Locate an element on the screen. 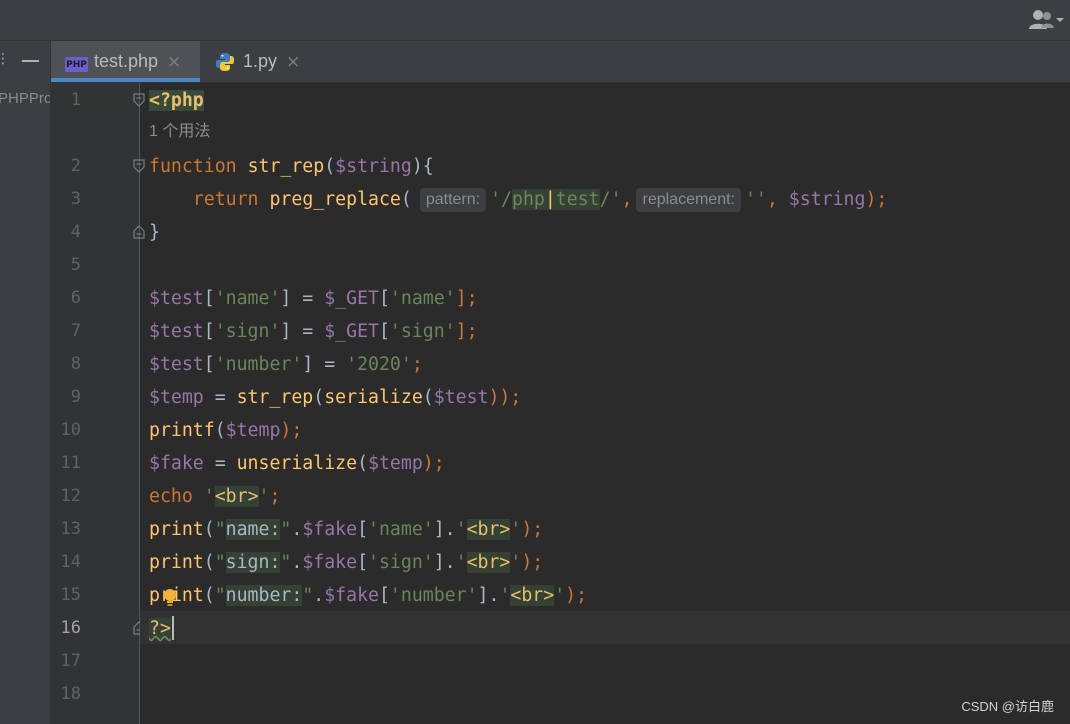 This screenshot has height=724, width=1070. inlay-hint-replacement: replacement: is located at coordinates (688, 200).